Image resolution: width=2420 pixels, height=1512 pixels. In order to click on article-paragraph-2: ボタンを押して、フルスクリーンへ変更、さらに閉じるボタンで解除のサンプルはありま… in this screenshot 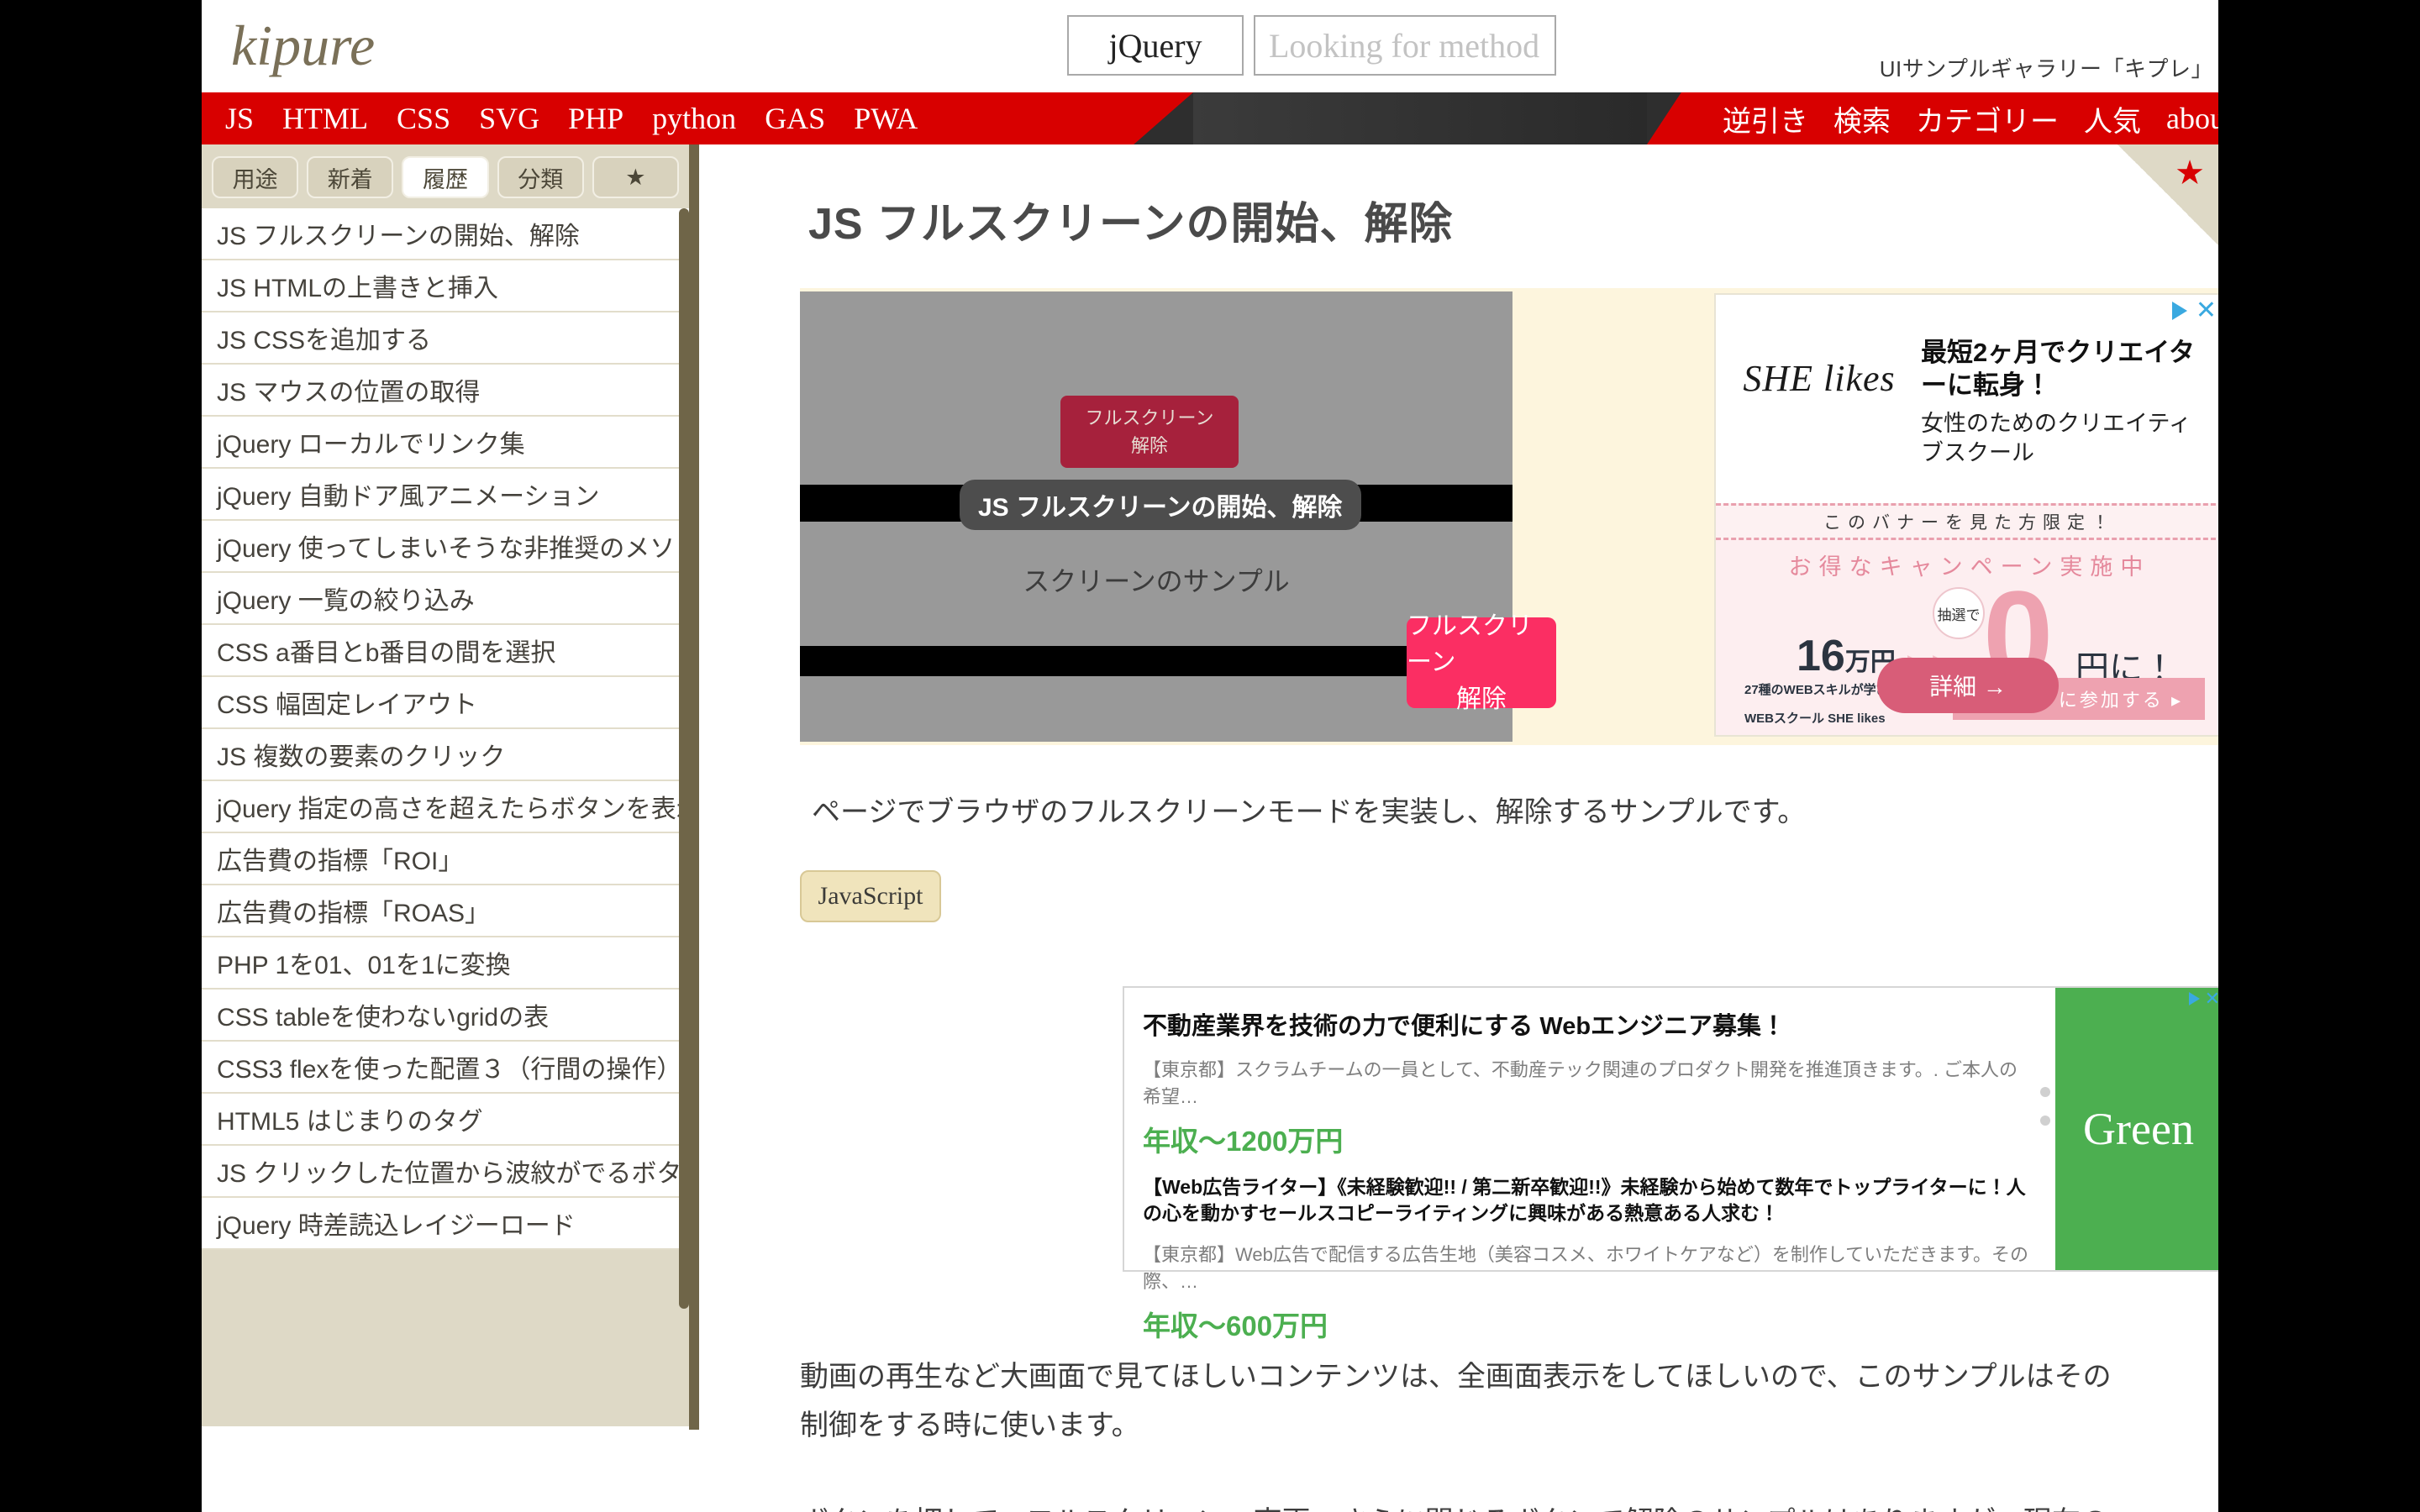, I will do `click(1459, 1505)`.